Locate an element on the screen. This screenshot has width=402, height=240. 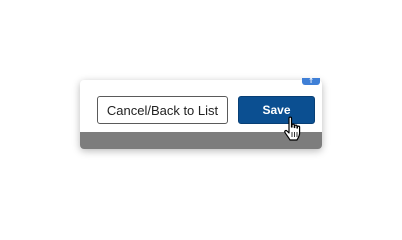
scroll-to-top-tab: ↑ is located at coordinates (311, 81).